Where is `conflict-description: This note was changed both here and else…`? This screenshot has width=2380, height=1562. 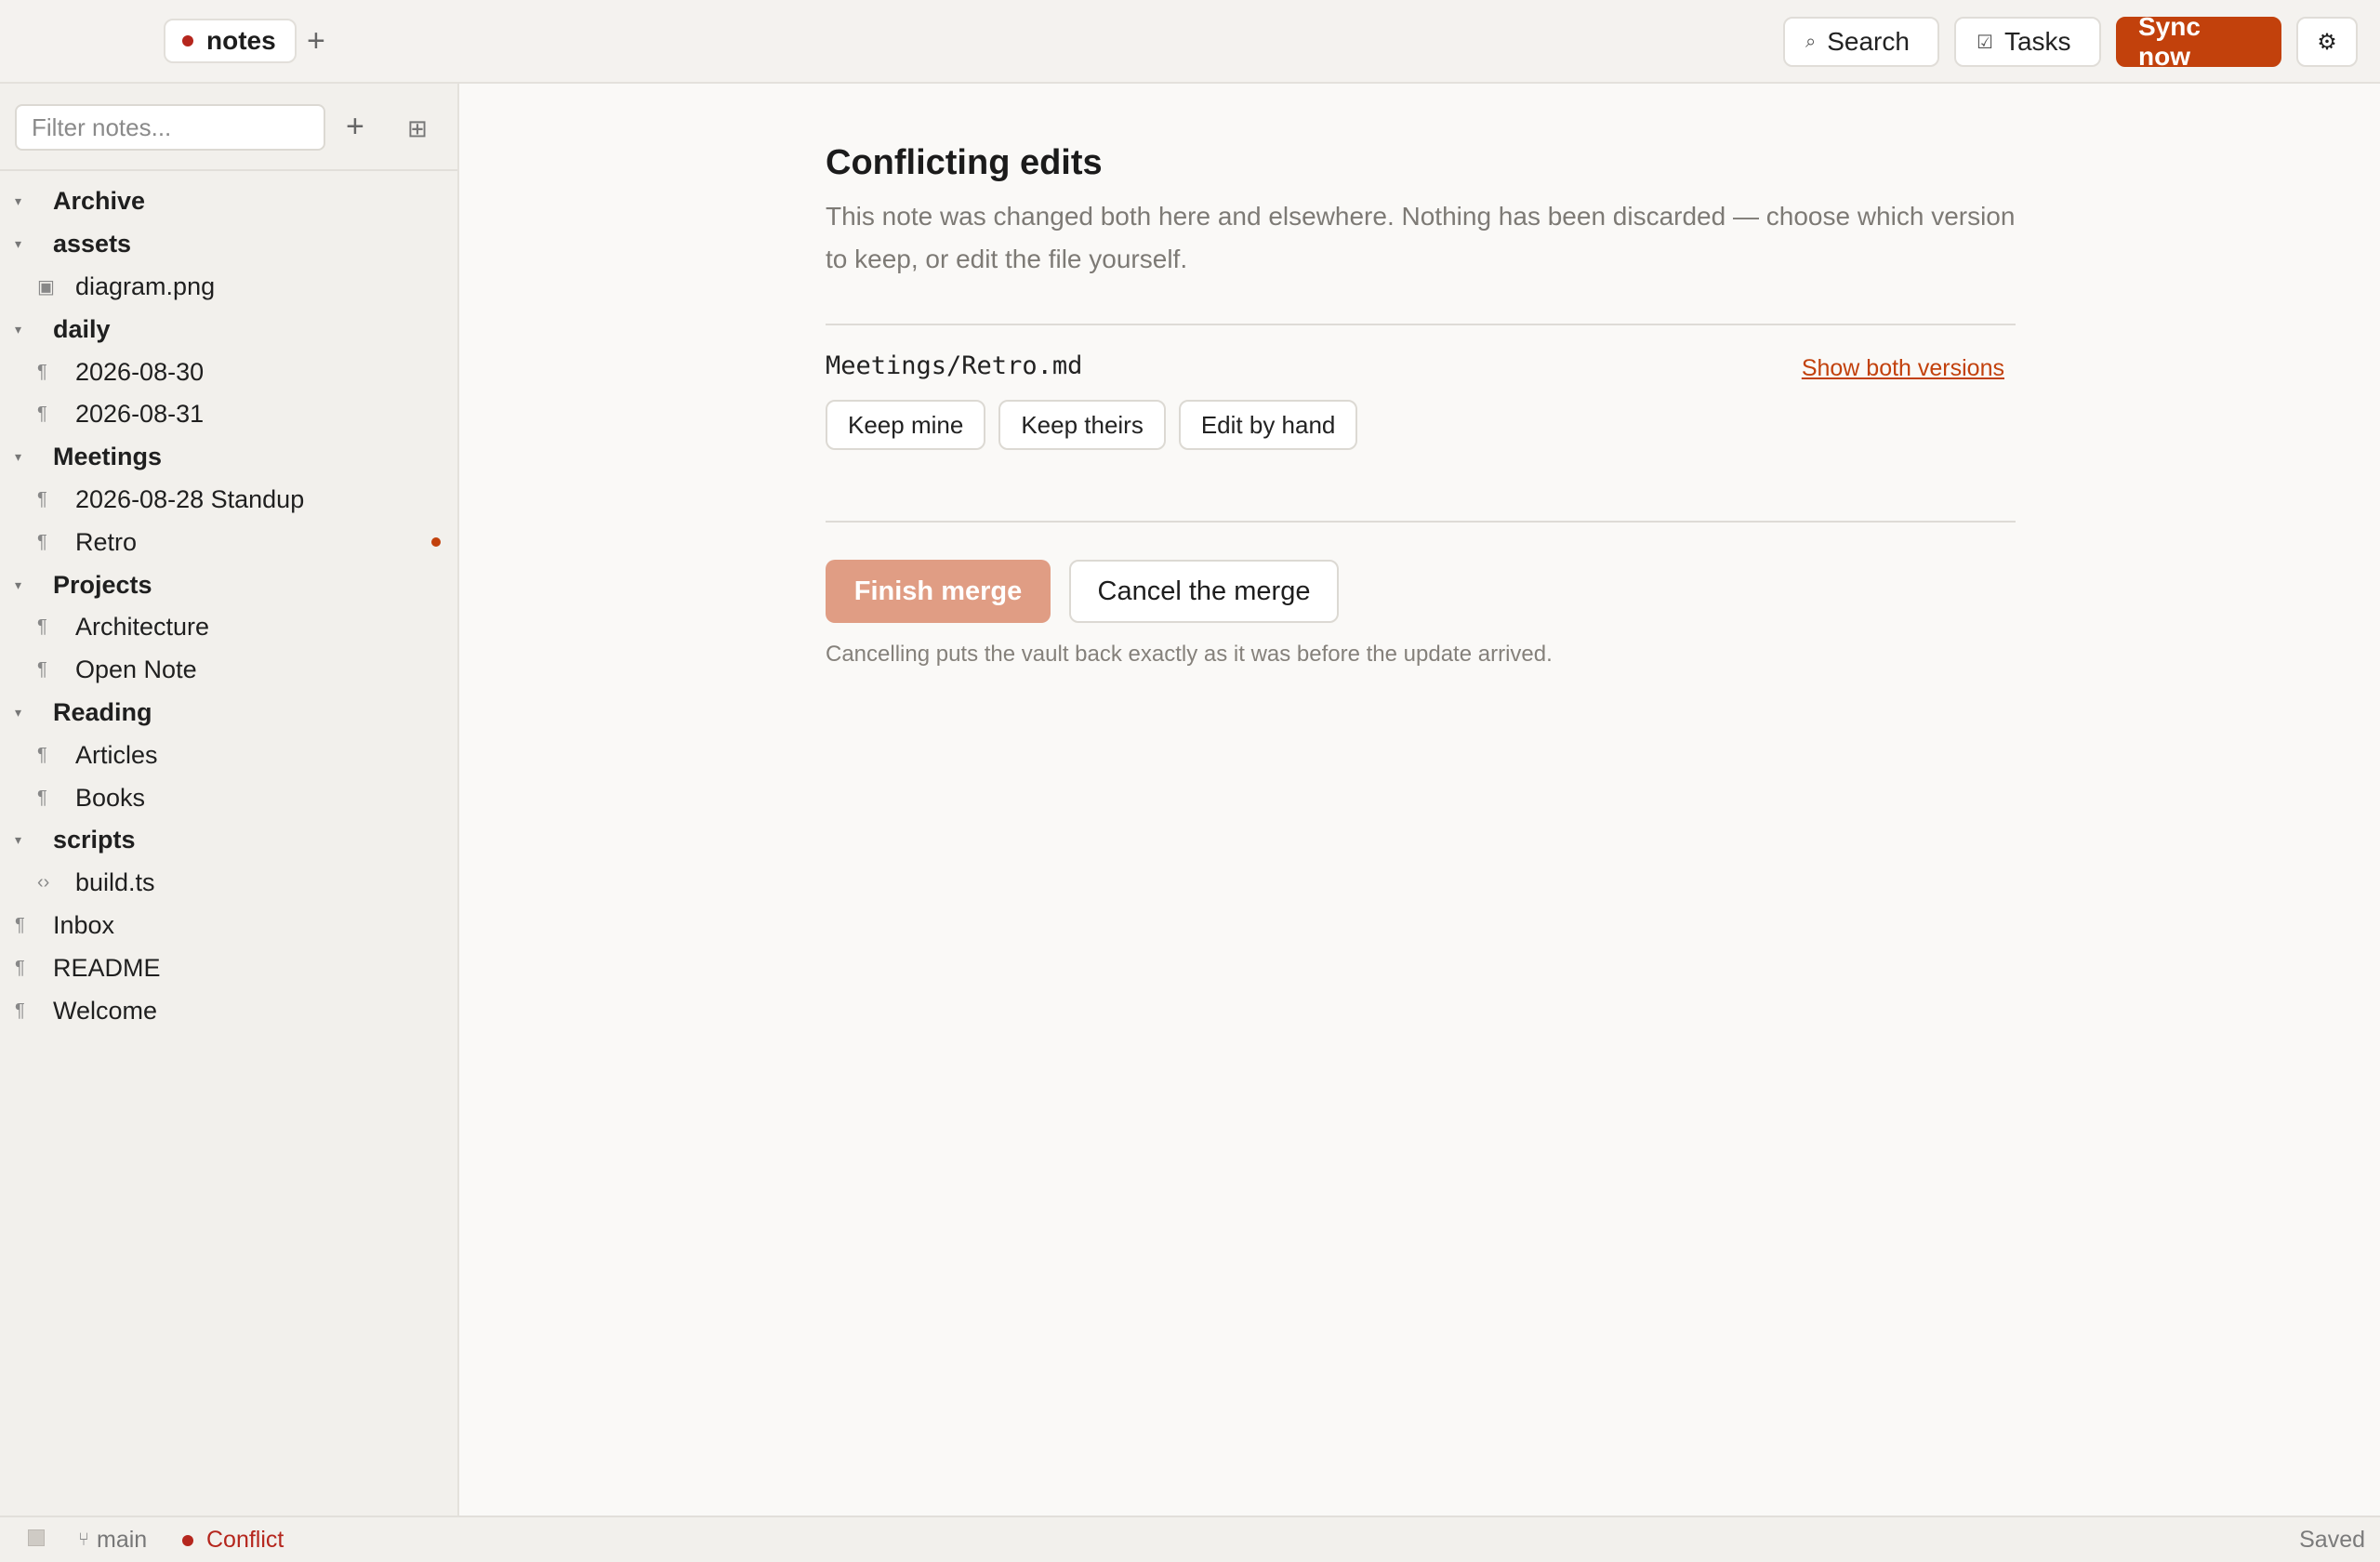
conflict-description: This note was changed both here and else… is located at coordinates (1421, 237).